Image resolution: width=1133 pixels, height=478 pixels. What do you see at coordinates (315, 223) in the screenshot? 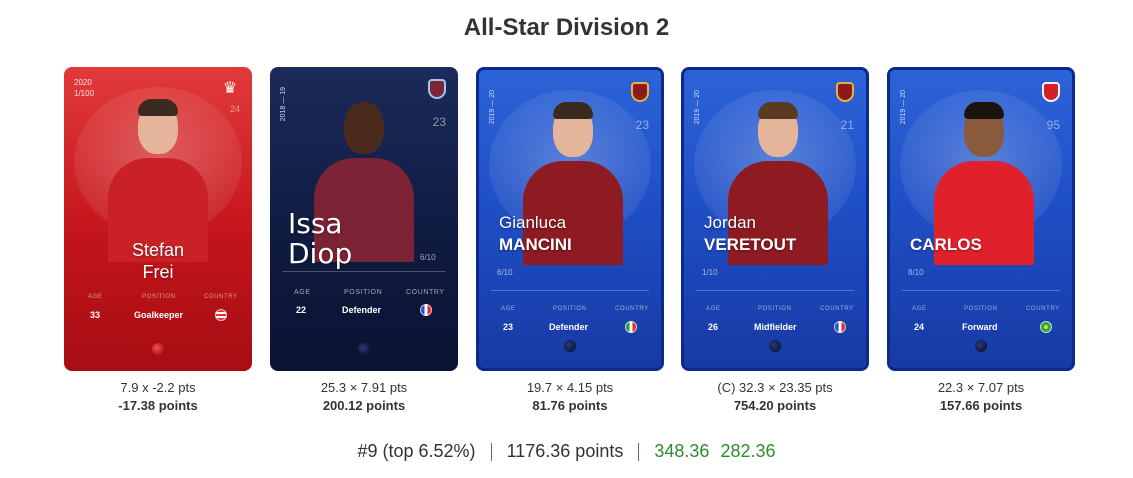
I see `player-first-name: Issa` at bounding box center [315, 223].